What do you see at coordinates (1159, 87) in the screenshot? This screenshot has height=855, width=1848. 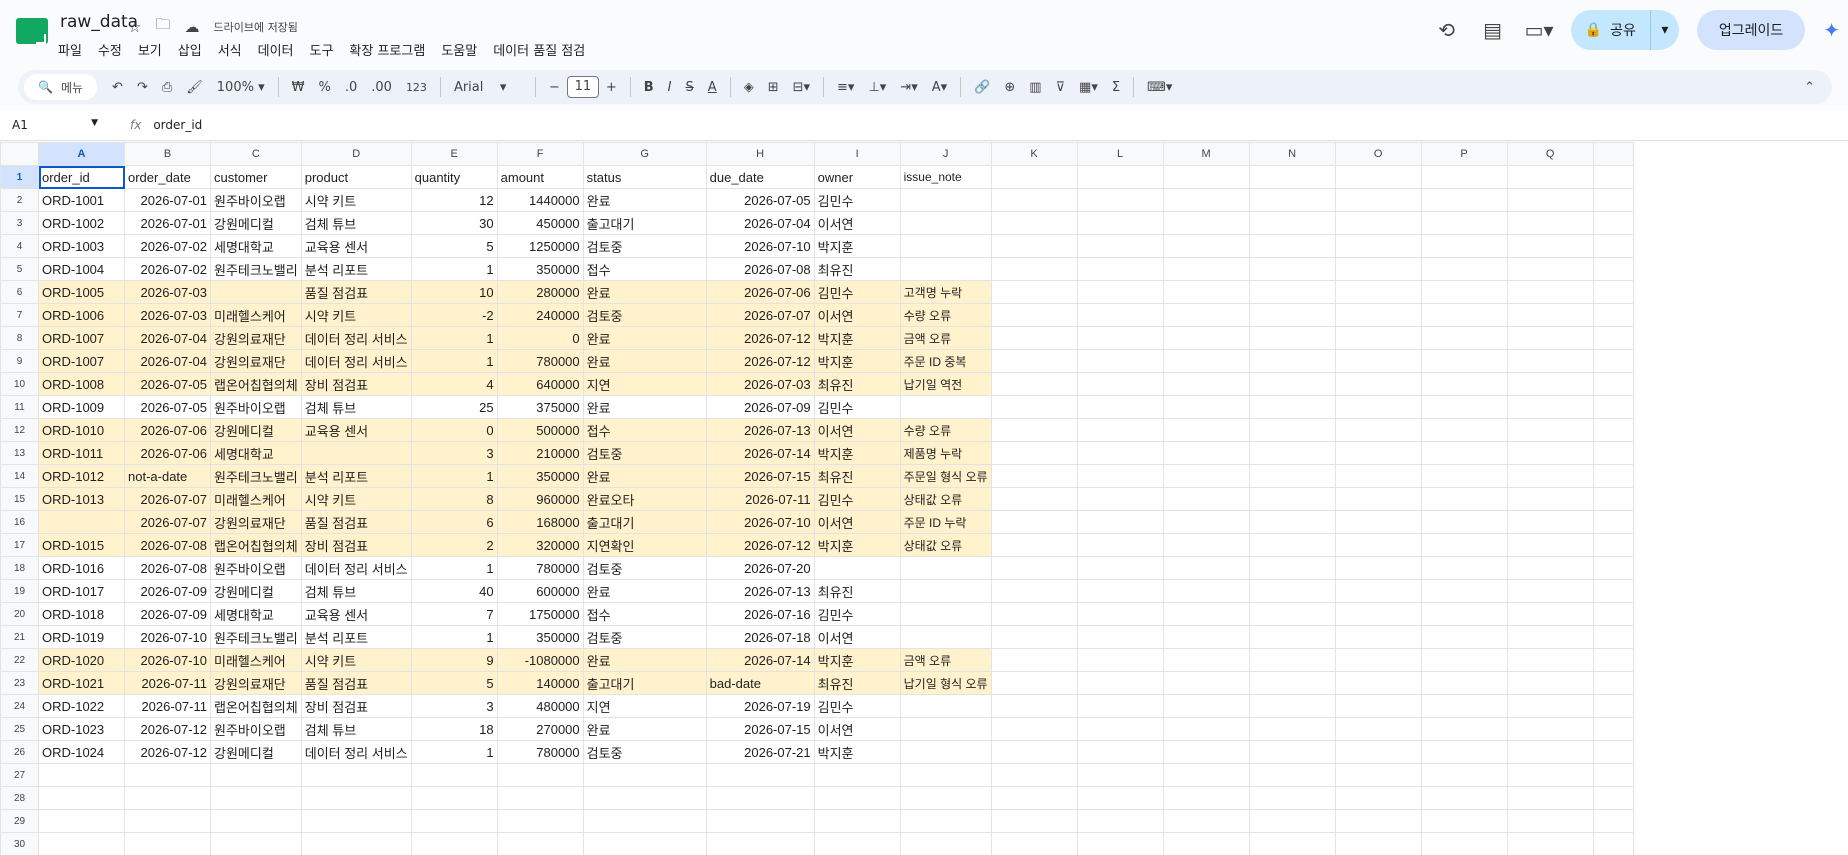 I see `input-tools-icon: ⌨▾` at bounding box center [1159, 87].